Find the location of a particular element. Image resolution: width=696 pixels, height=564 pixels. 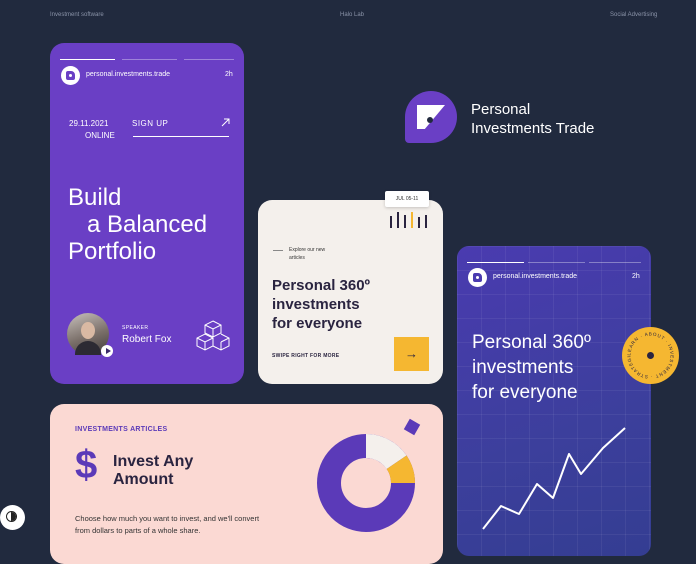

top-label-right: Social Advertising is located at coordinates (634, 15).